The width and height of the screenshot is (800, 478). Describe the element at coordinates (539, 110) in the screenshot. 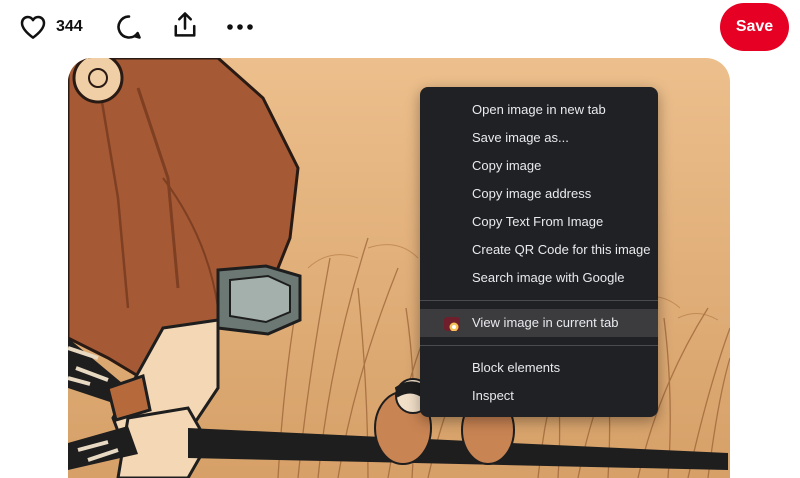

I see `menu-item-open-image-new-tab: Open image in new tab` at that location.